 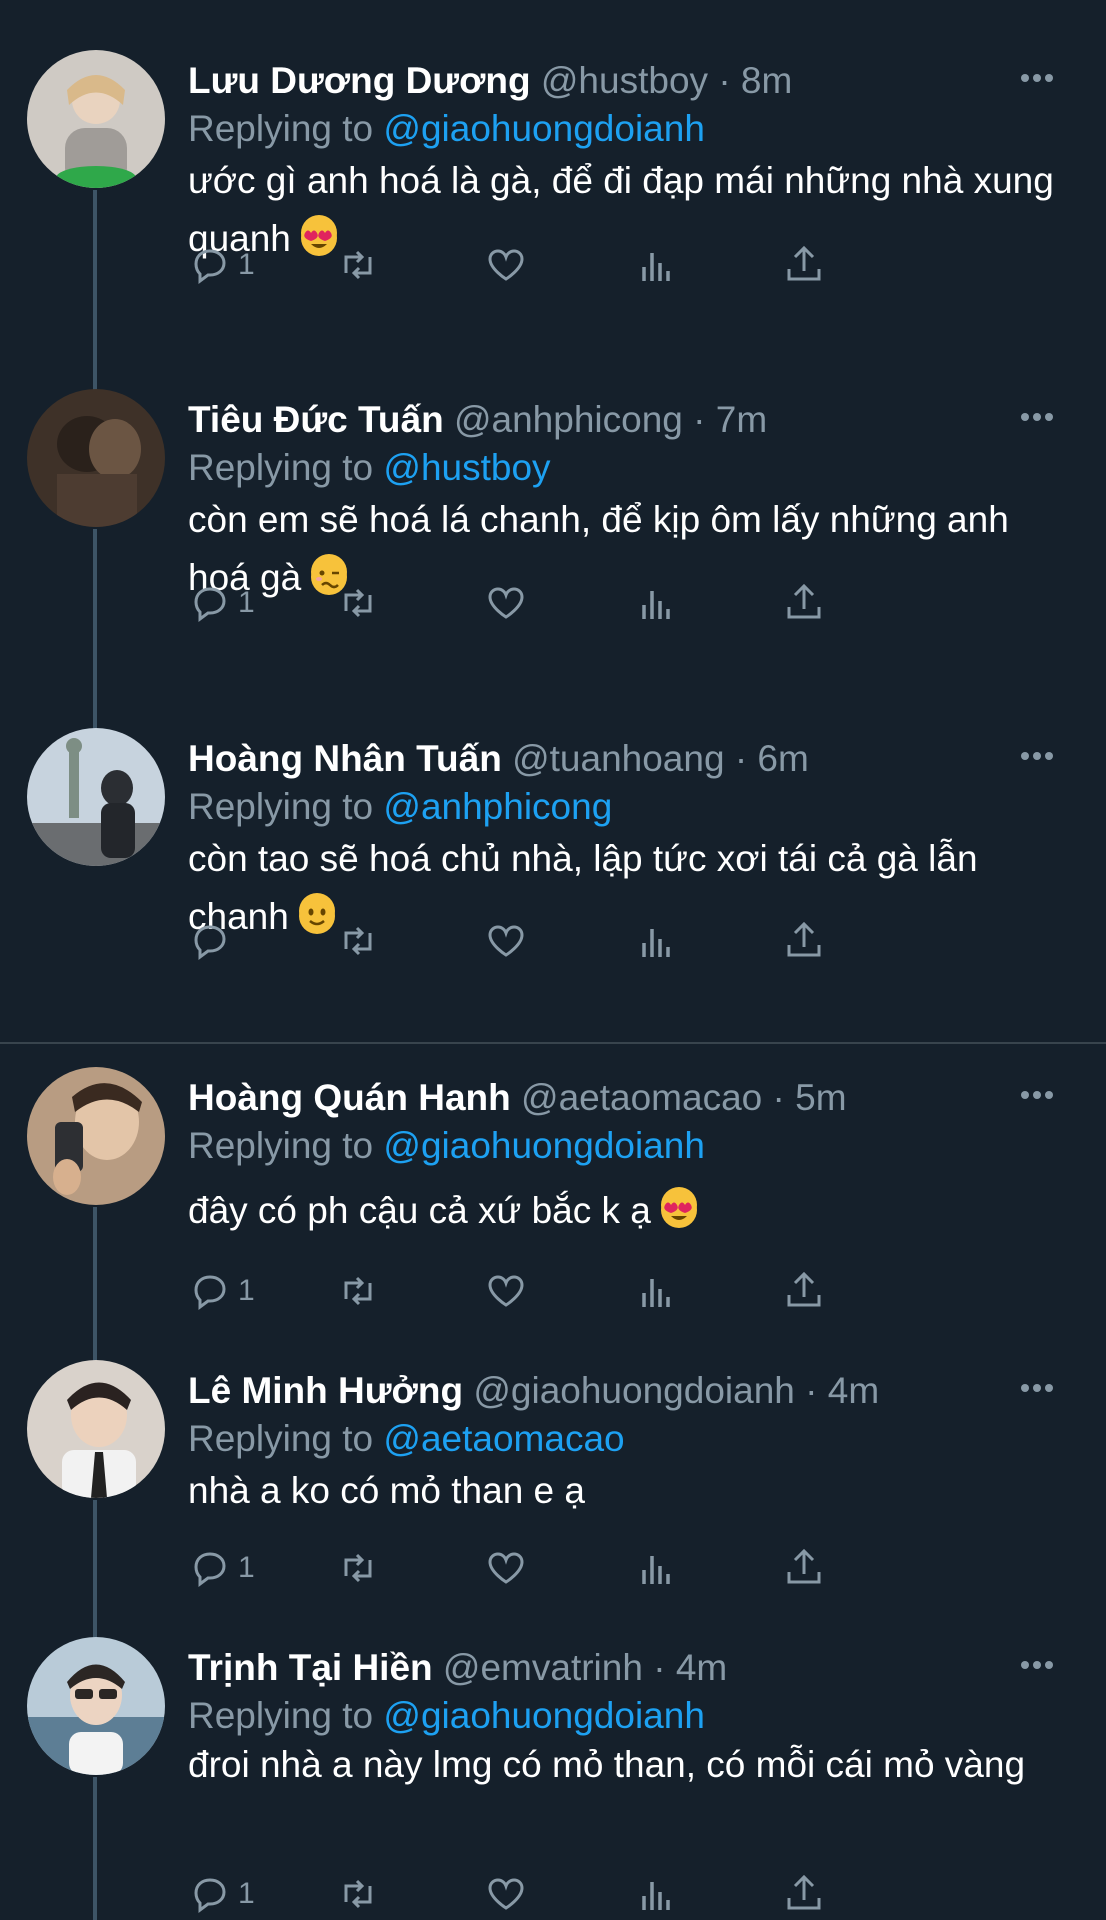 What do you see at coordinates (730, 419) in the screenshot?
I see `timestamp: · 7m` at bounding box center [730, 419].